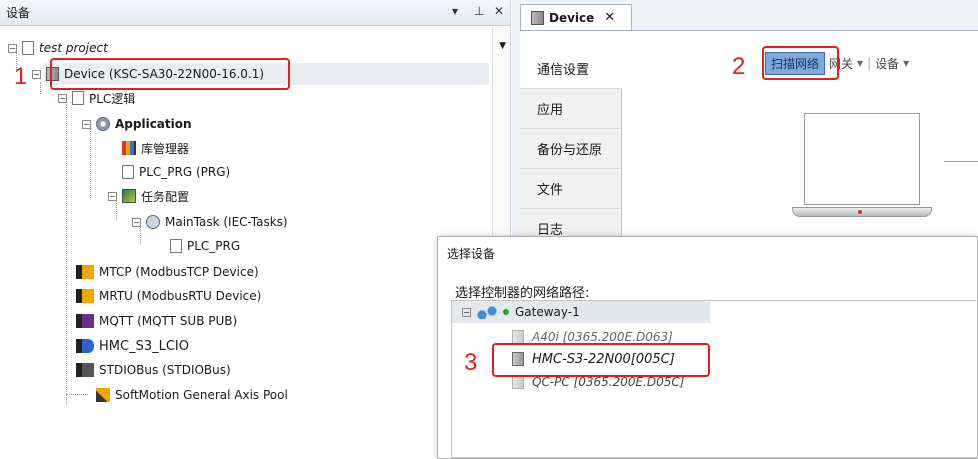 The image size is (978, 459). I want to click on task-config-icon, so click(129, 196).